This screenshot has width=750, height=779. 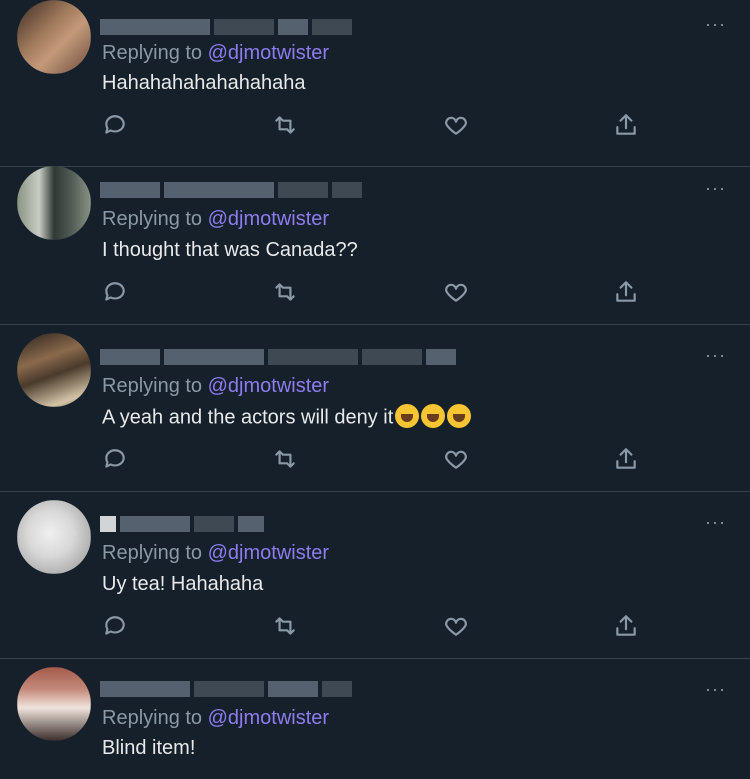 What do you see at coordinates (204, 83) in the screenshot?
I see `reply-text: Hahahahahahahahaha` at bounding box center [204, 83].